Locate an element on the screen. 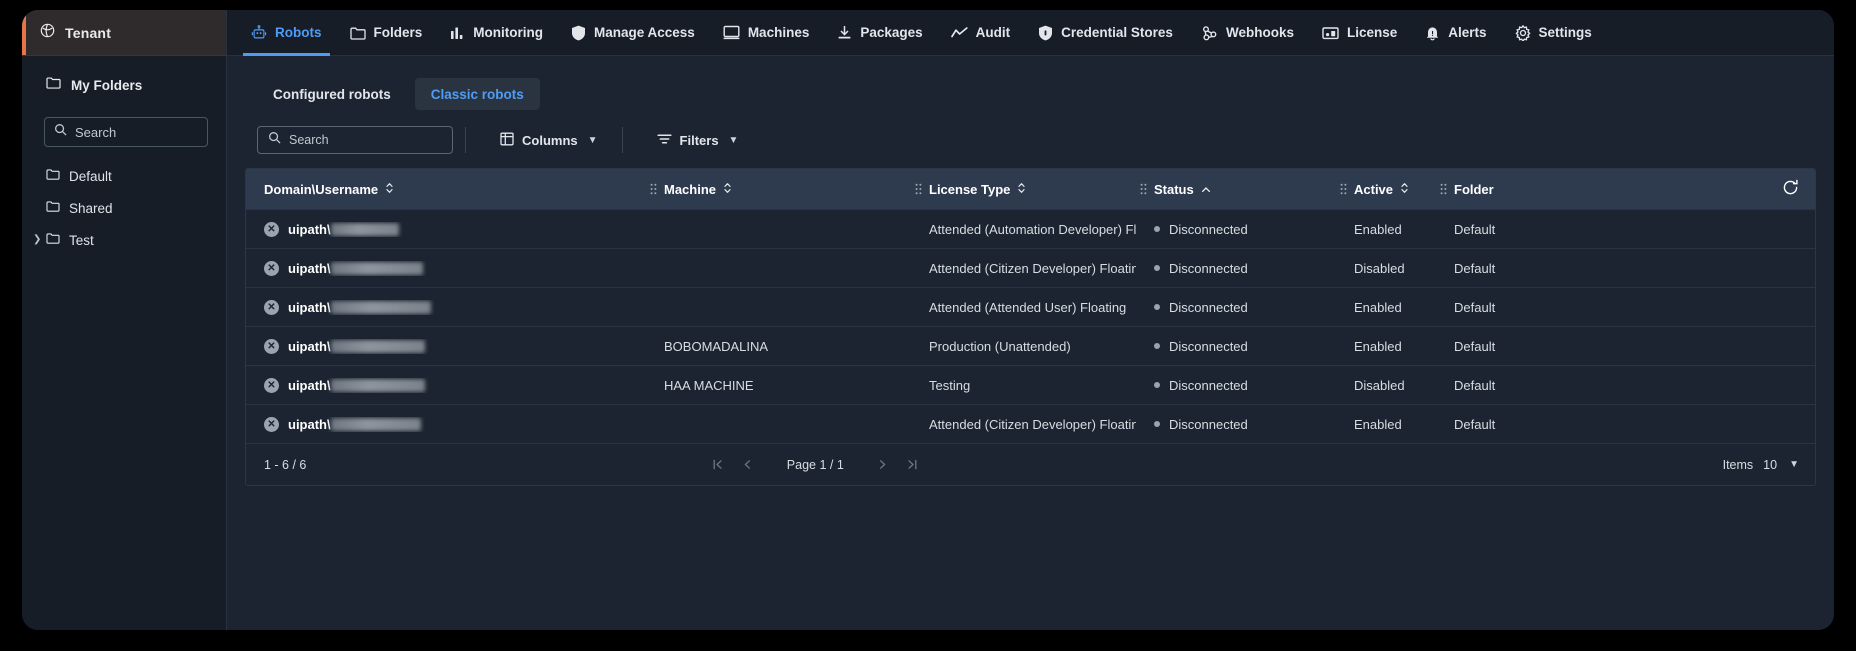  search-input: Search is located at coordinates (355, 140).